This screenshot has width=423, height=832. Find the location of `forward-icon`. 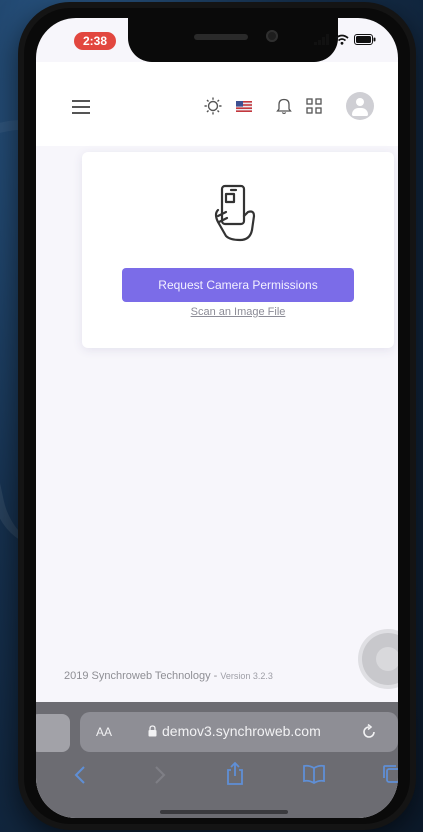

forward-icon is located at coordinates (160, 775).